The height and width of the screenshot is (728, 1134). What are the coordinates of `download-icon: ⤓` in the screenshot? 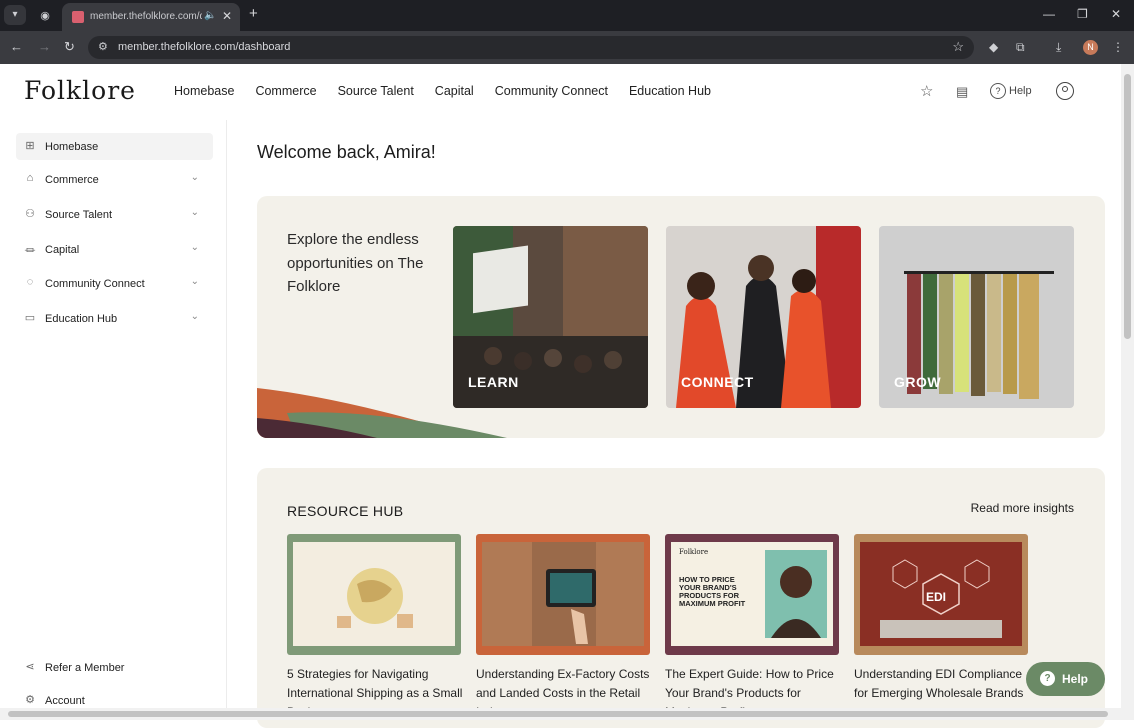 It's located at (1058, 47).